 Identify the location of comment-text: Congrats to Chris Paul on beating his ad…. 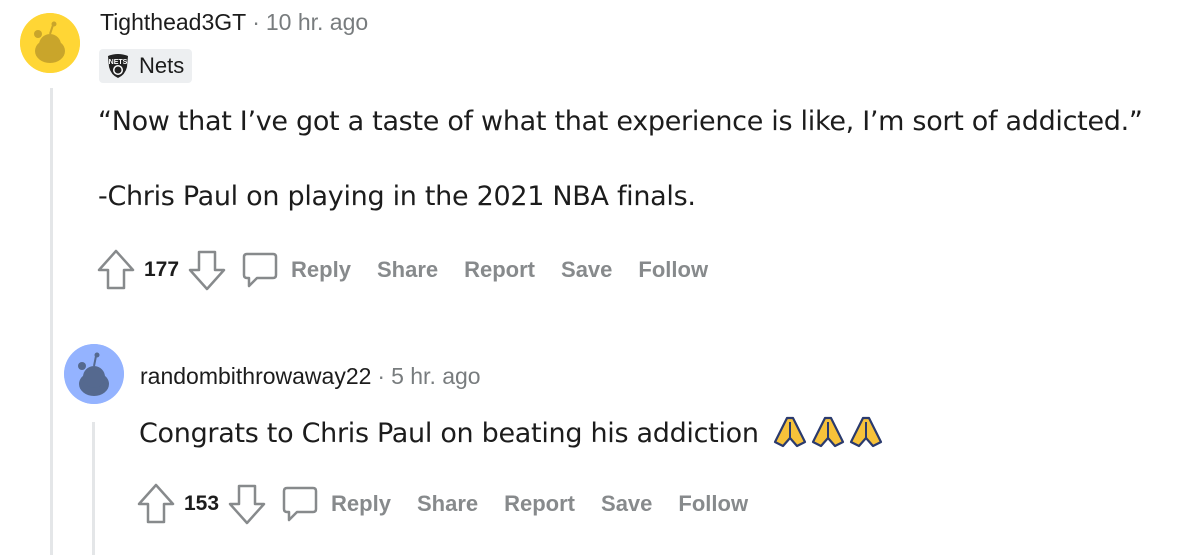
(449, 433).